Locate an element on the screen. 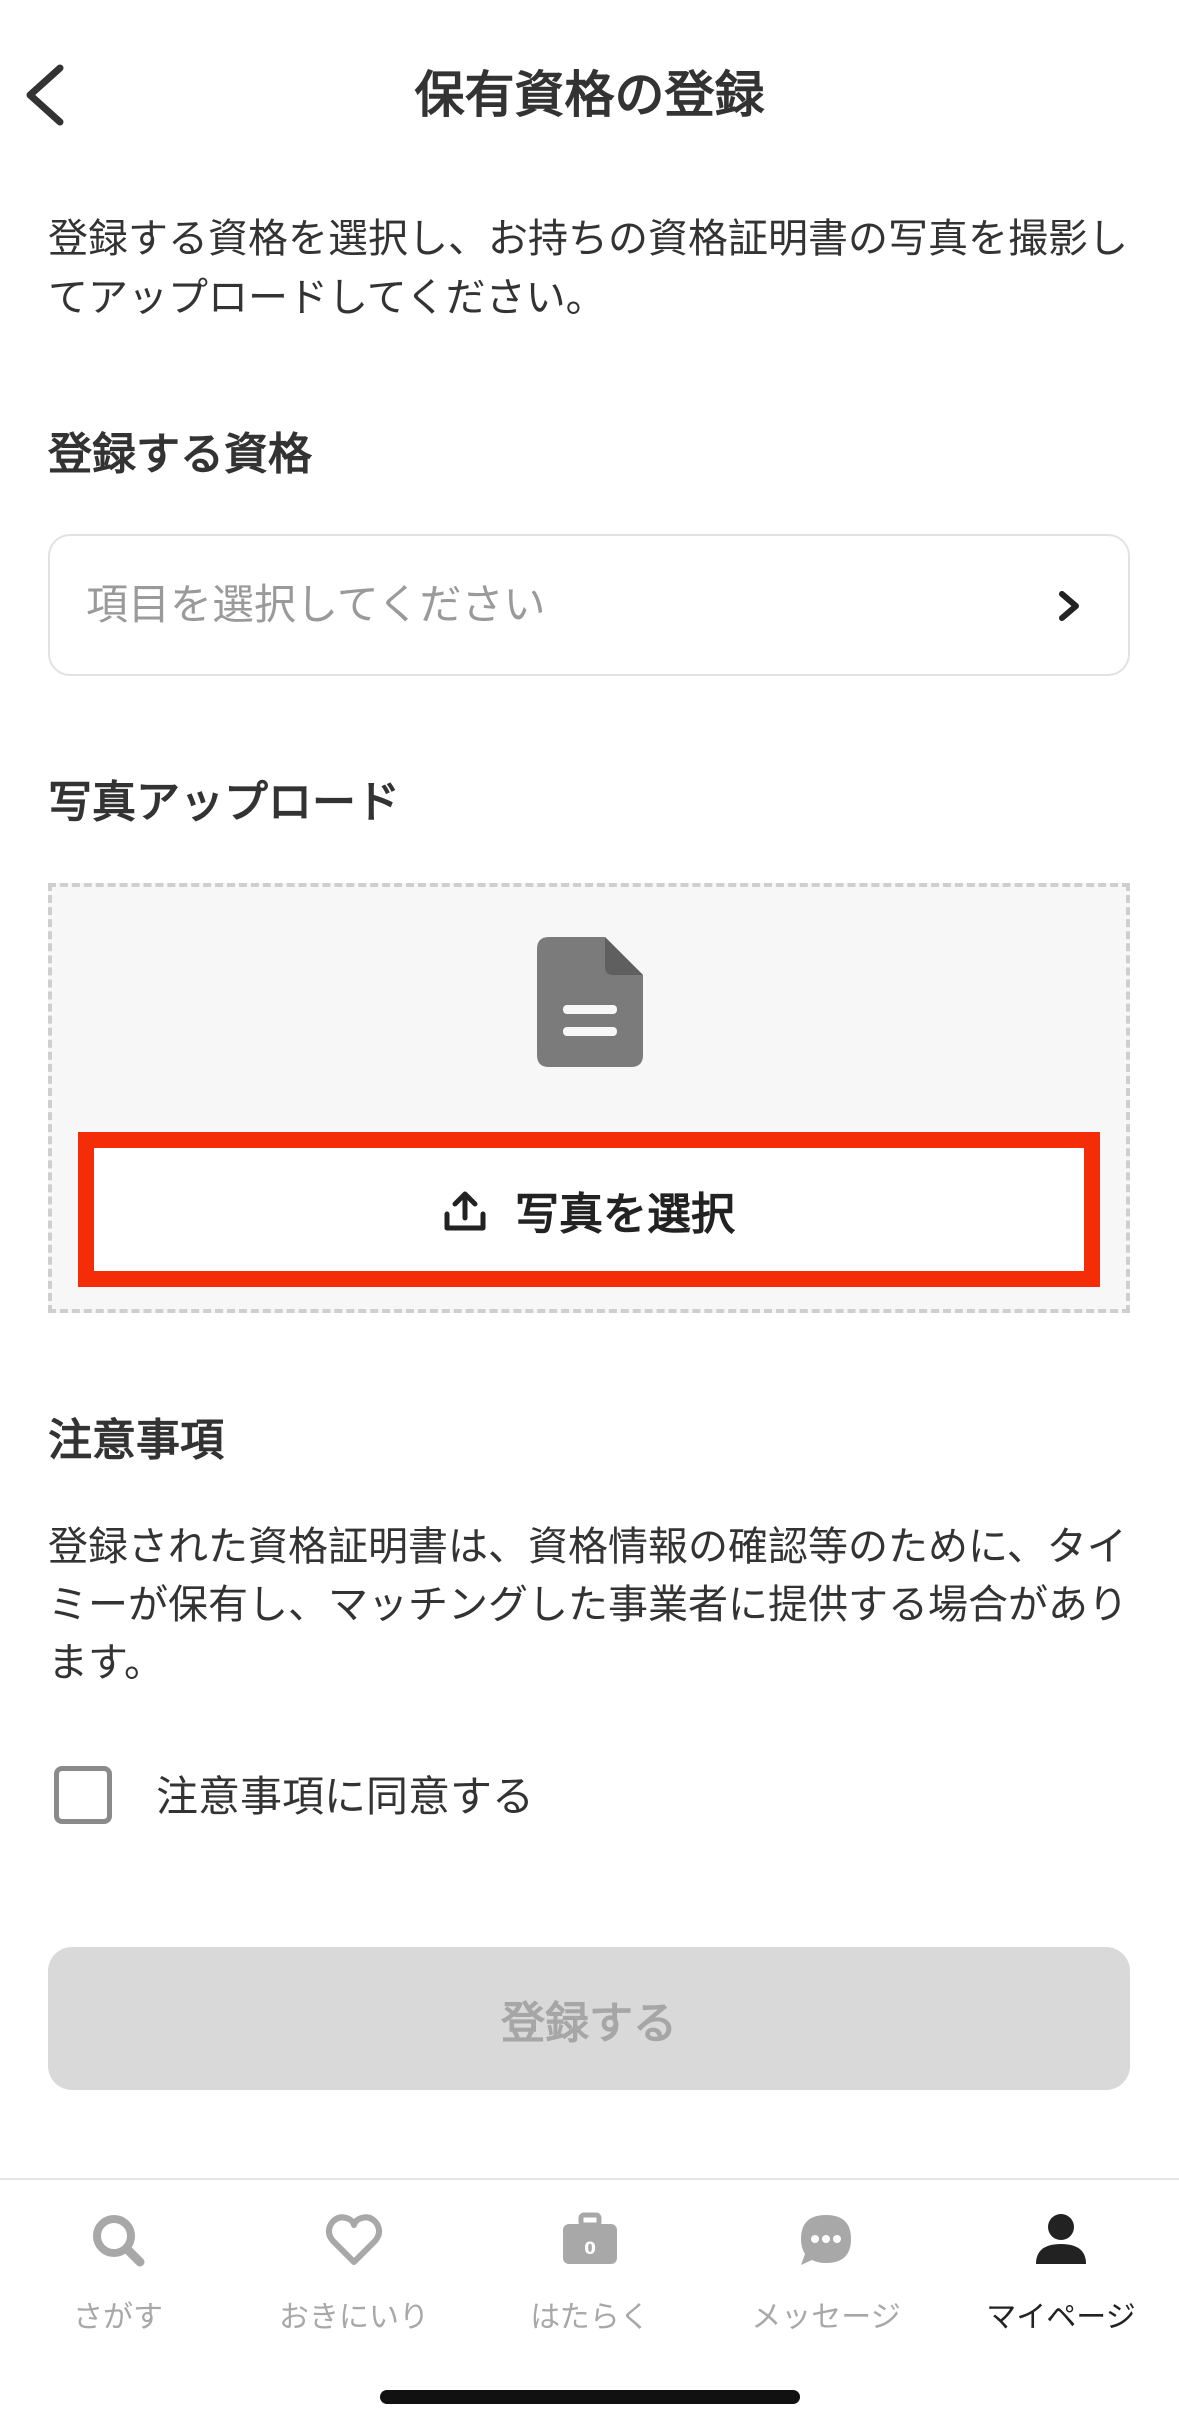  tab-label: マイページ is located at coordinates (1061, 2317).